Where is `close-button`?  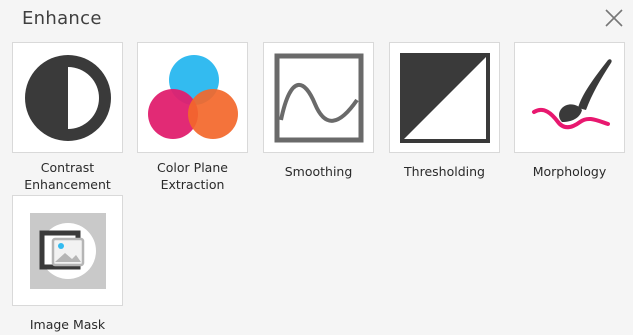
close-button is located at coordinates (614, 18).